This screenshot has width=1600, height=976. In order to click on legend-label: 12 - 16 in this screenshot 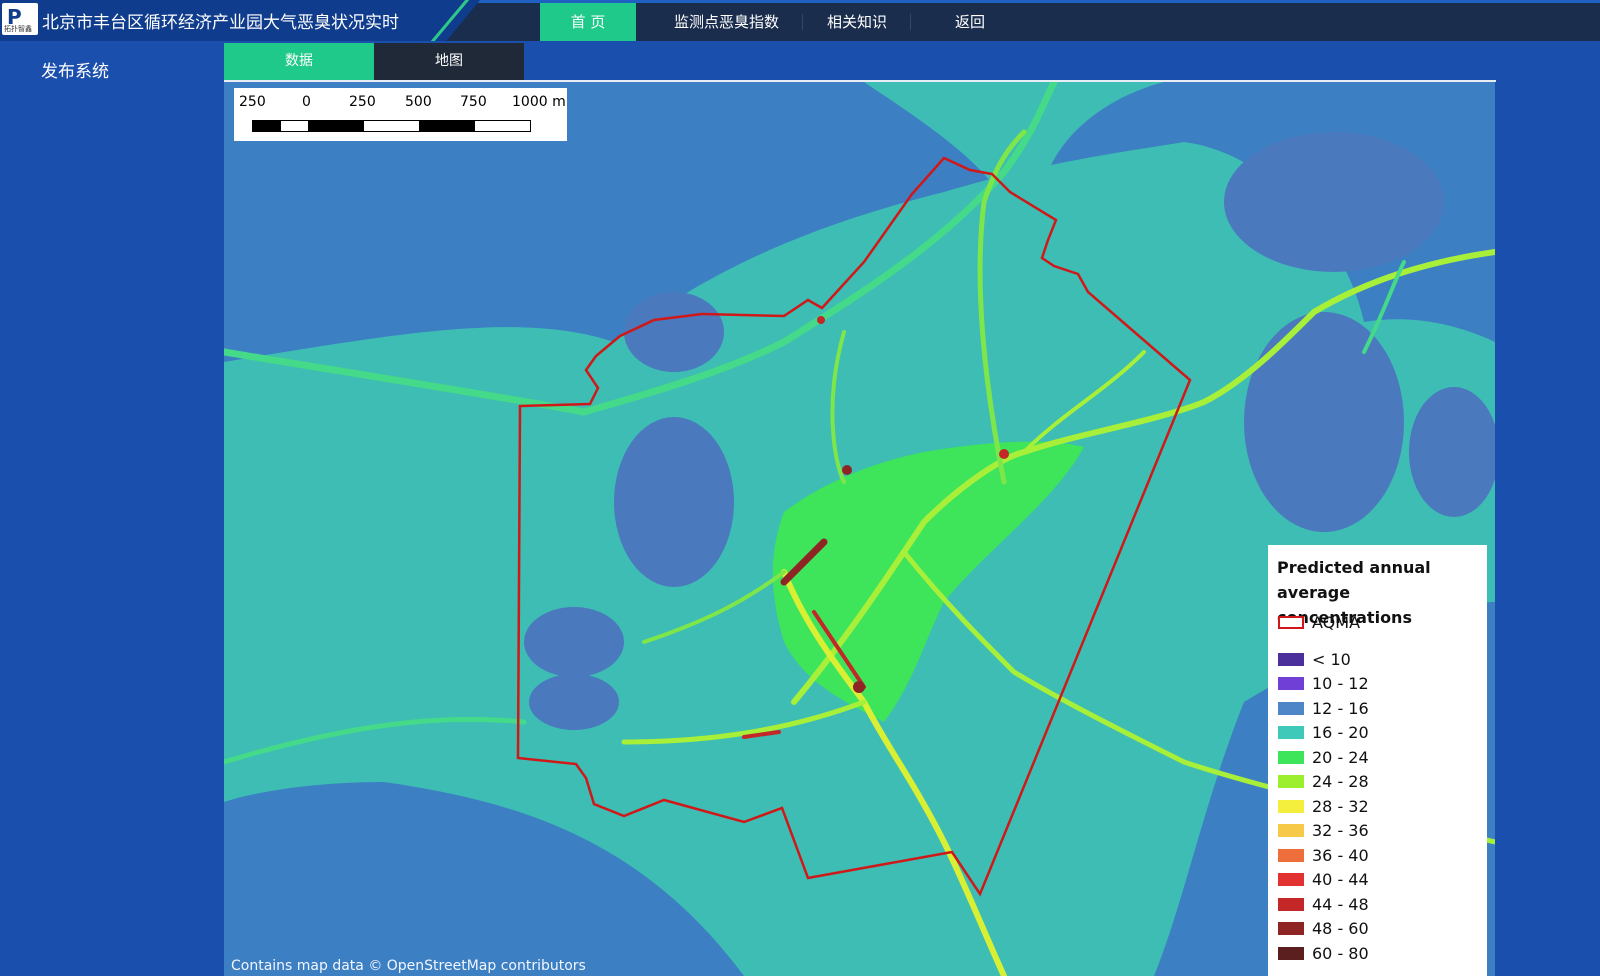, I will do `click(1340, 708)`.